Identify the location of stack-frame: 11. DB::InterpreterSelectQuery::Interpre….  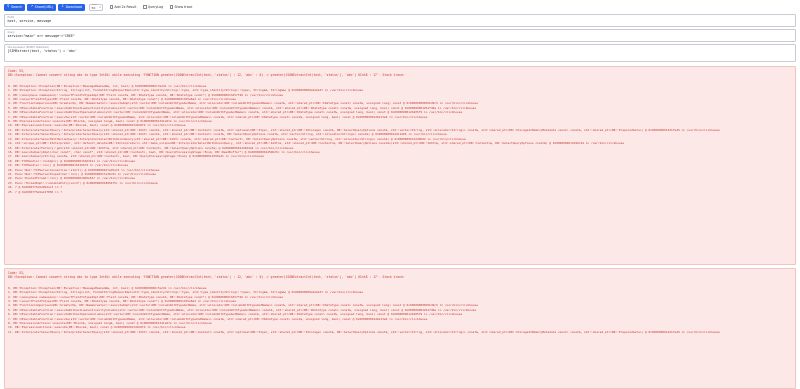
(364, 331).